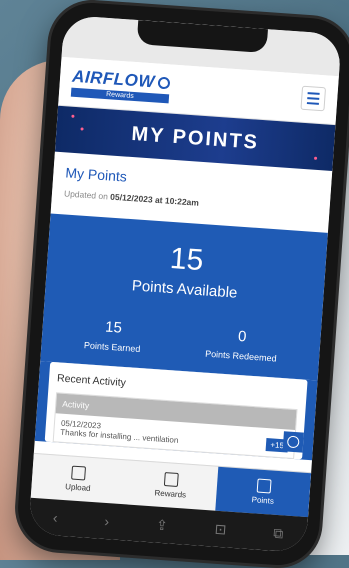  What do you see at coordinates (164, 83) in the screenshot?
I see `fan-icon` at bounding box center [164, 83].